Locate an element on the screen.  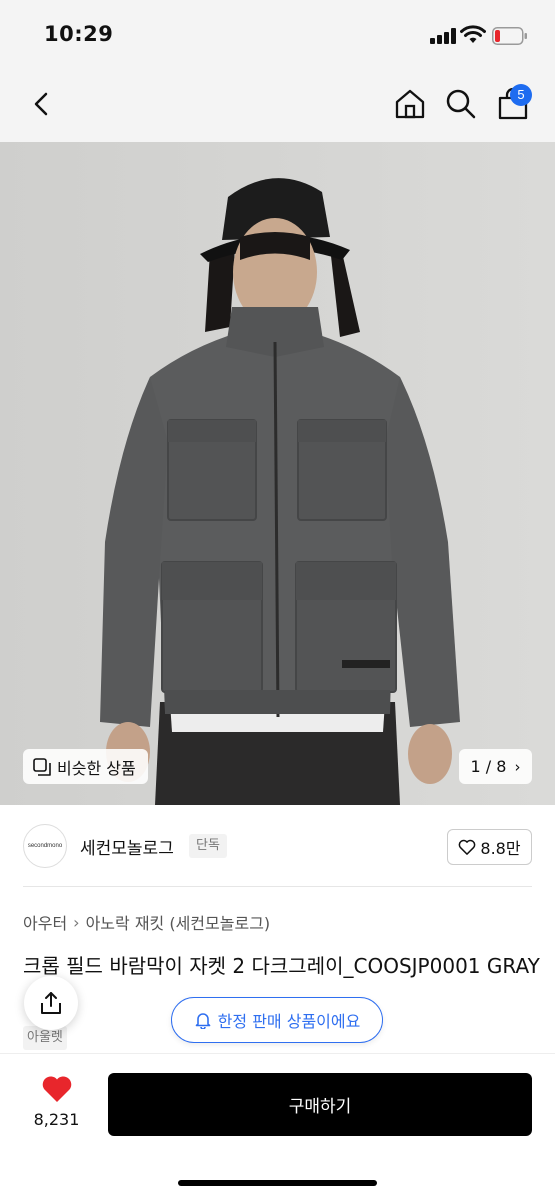
breadcrumb: 아우터 › 아노락 재킷 (세컨모놀로그) is located at coordinates (146, 922).